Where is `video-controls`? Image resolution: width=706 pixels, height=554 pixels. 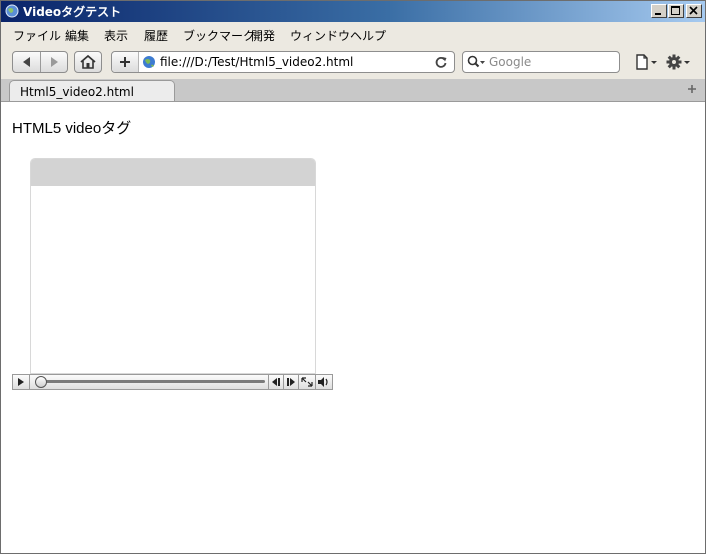
video-controls is located at coordinates (172, 382).